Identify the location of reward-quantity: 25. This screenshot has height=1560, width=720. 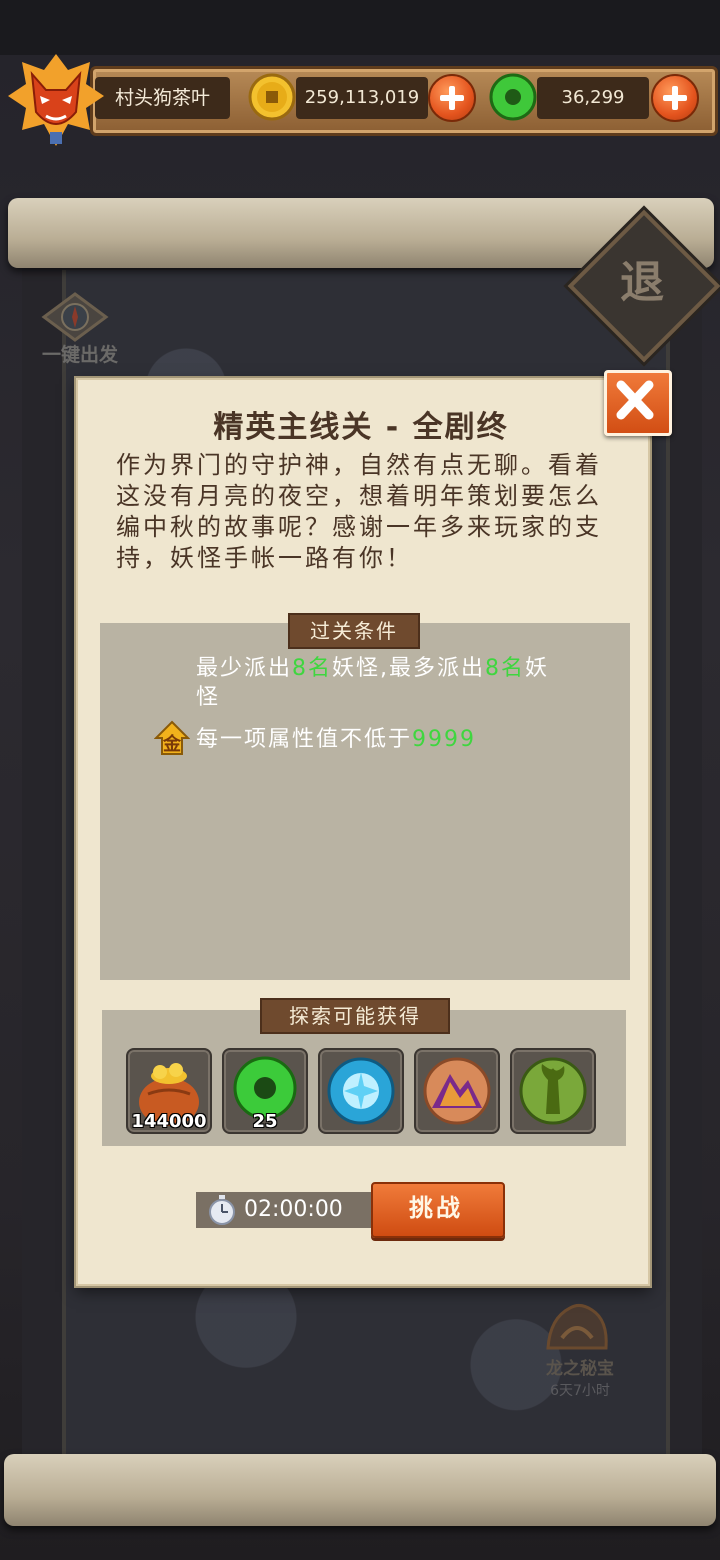
(265, 1121).